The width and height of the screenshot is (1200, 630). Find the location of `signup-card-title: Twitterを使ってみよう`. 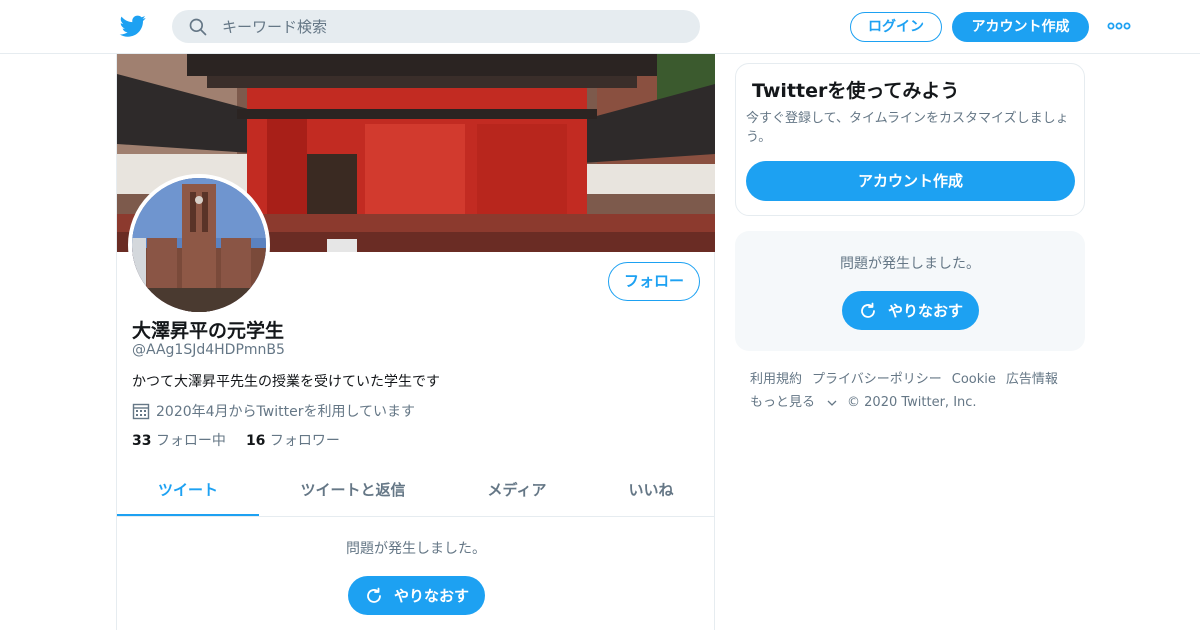

signup-card-title: Twitterを使ってみよう is located at coordinates (856, 91).